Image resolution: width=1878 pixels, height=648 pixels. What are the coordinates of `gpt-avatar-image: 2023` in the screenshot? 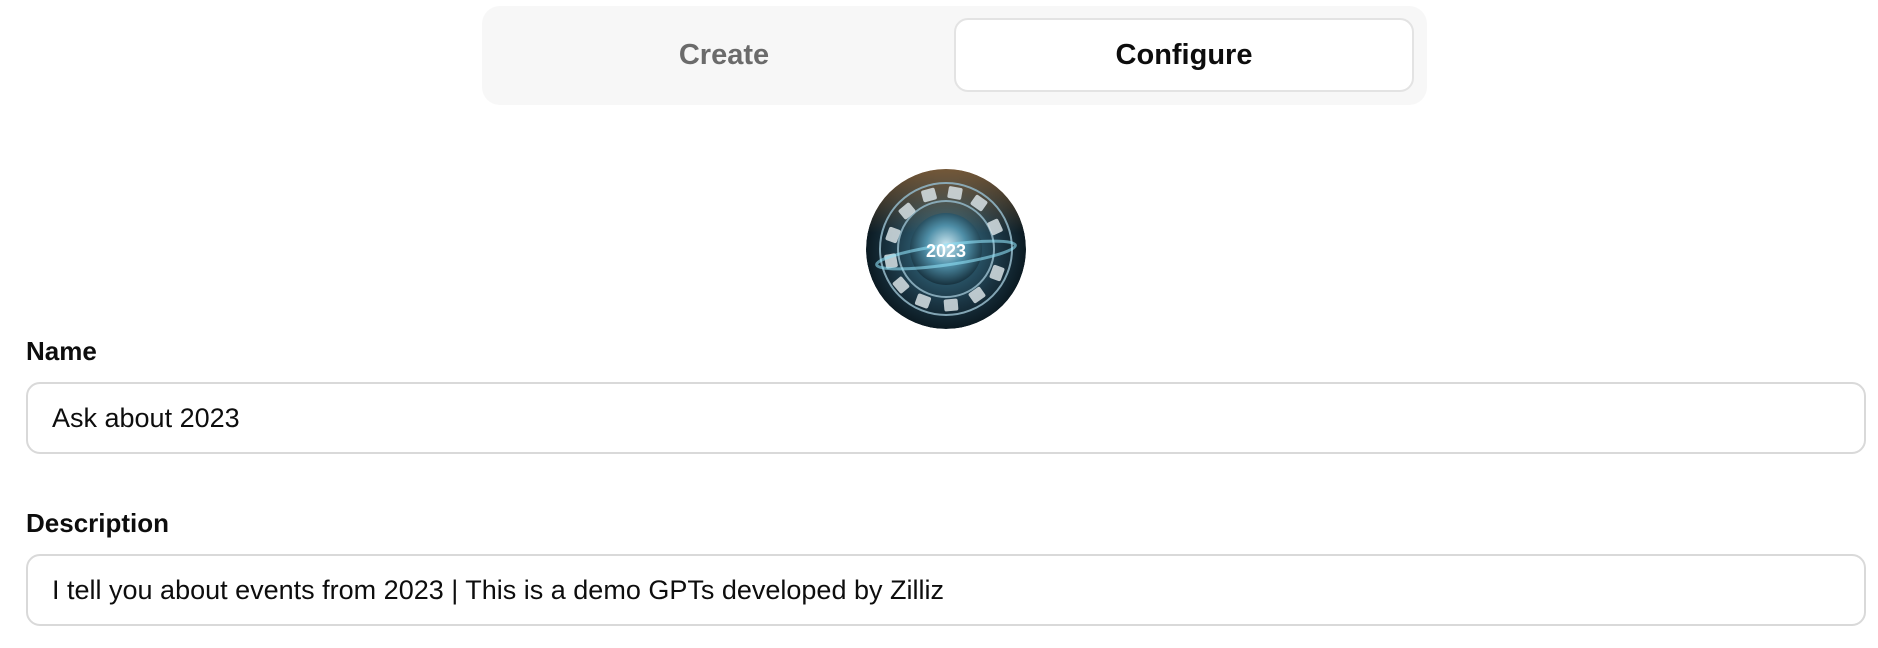 It's located at (946, 249).